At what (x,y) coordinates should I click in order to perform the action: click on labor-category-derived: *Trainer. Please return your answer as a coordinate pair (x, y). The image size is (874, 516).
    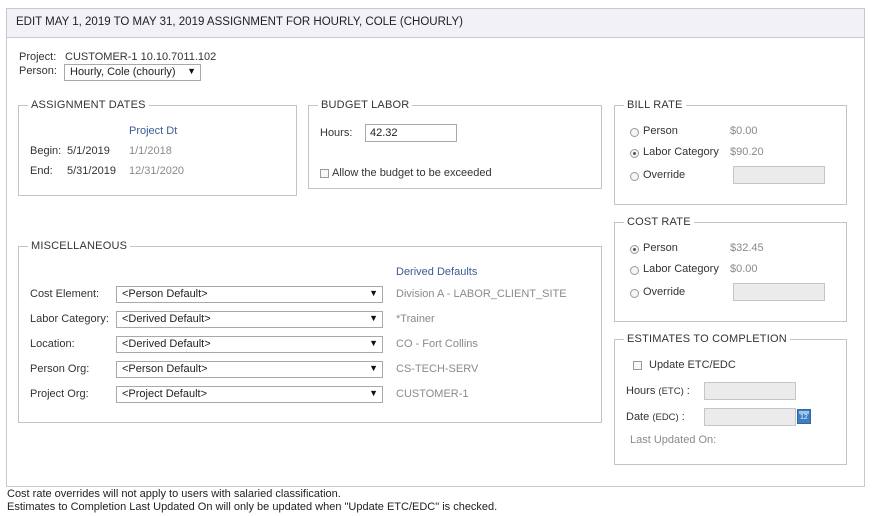
    Looking at the image, I should click on (415, 319).